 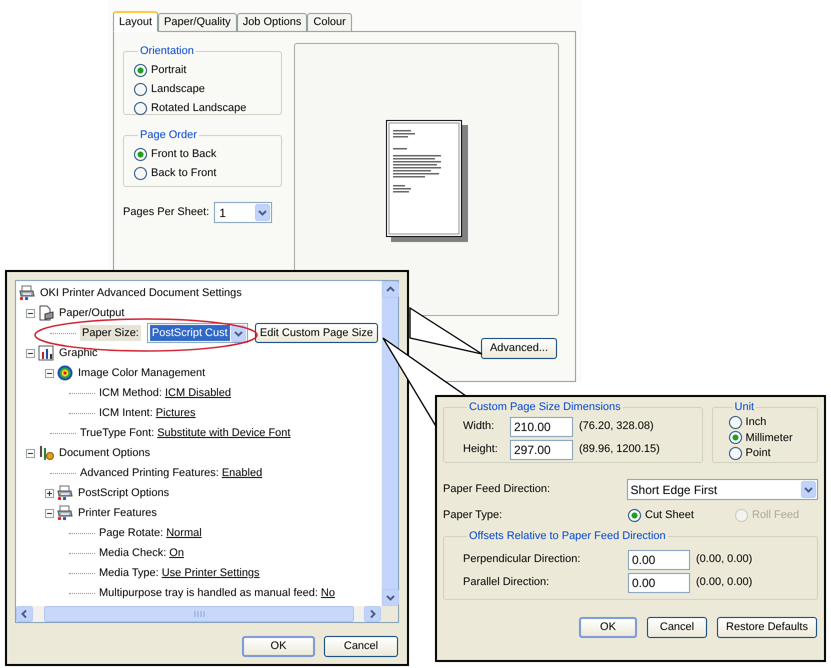 What do you see at coordinates (669, 516) in the screenshot?
I see `radio-label: Cut Sheet` at bounding box center [669, 516].